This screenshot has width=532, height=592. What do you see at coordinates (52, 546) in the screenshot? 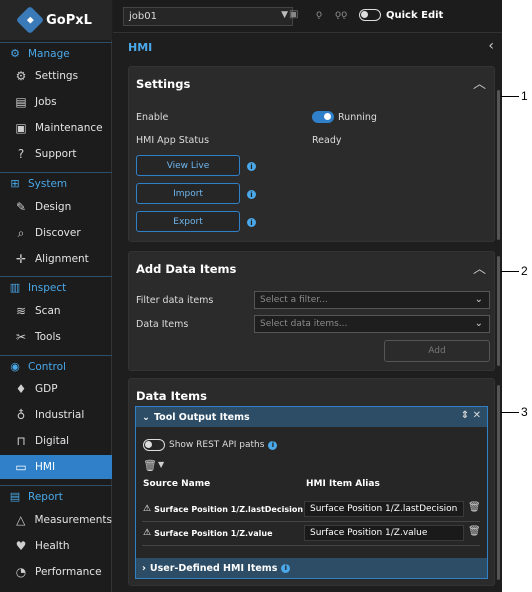
I see `sidebar-item-label: Health` at bounding box center [52, 546].